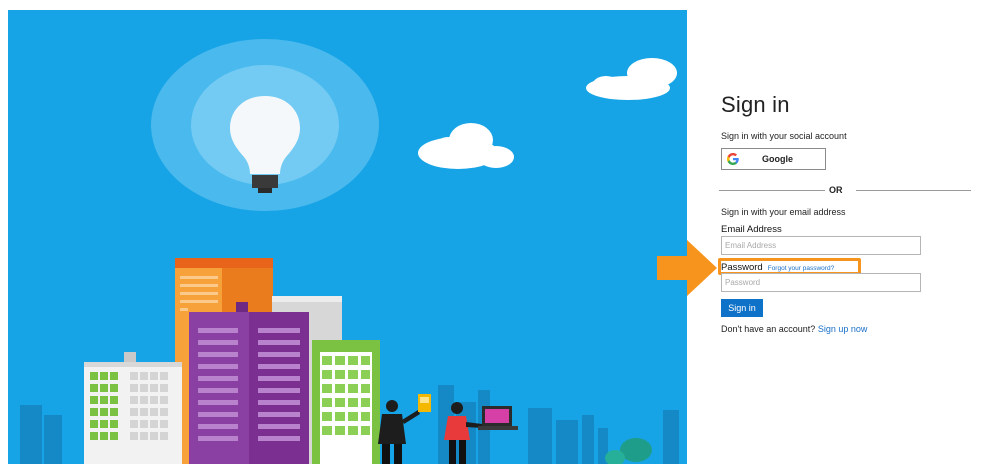 The image size is (1001, 464). I want to click on google-signin-button: Google, so click(773, 159).